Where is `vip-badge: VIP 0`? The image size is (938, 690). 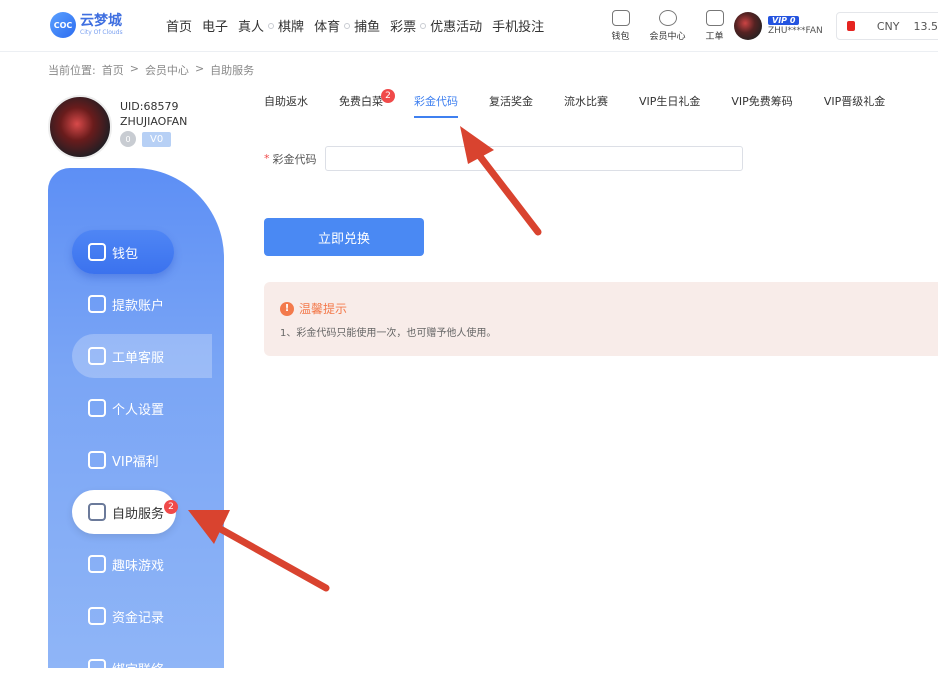 vip-badge: VIP 0 is located at coordinates (783, 20).